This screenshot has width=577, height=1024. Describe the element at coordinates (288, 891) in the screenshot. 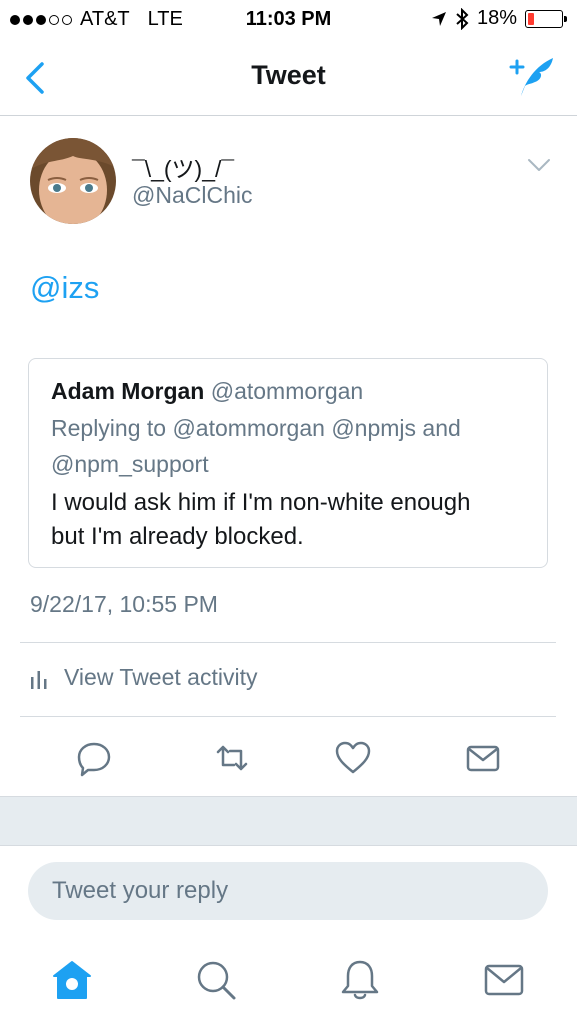

I see `reply-input: Tweet your reply` at that location.